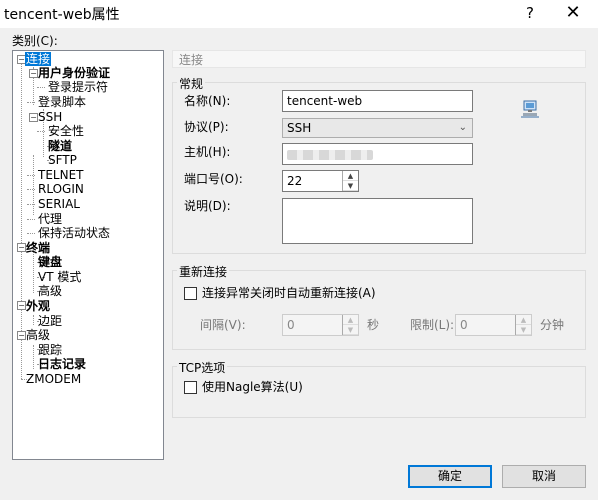 The height and width of the screenshot is (500, 598). I want to click on limit-label: 限制(L):, so click(432, 325).